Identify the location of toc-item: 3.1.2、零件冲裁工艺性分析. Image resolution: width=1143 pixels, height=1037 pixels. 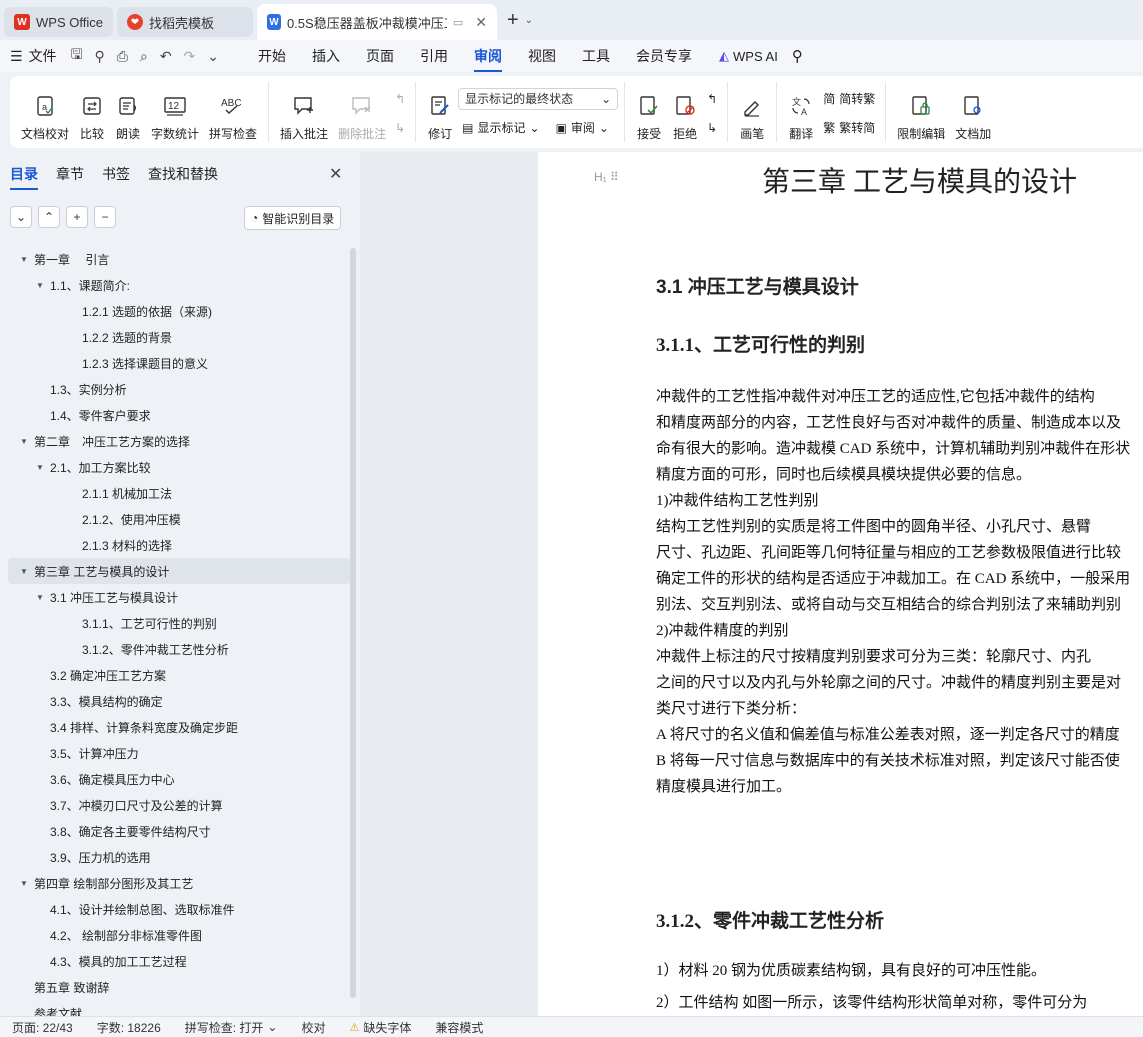
(179, 649).